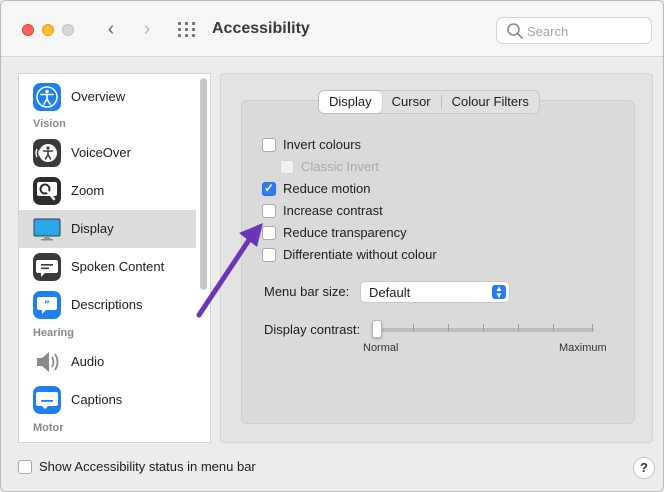 The width and height of the screenshot is (664, 492). Describe the element at coordinates (261, 28) in the screenshot. I see `window-title: Accessibility` at that location.